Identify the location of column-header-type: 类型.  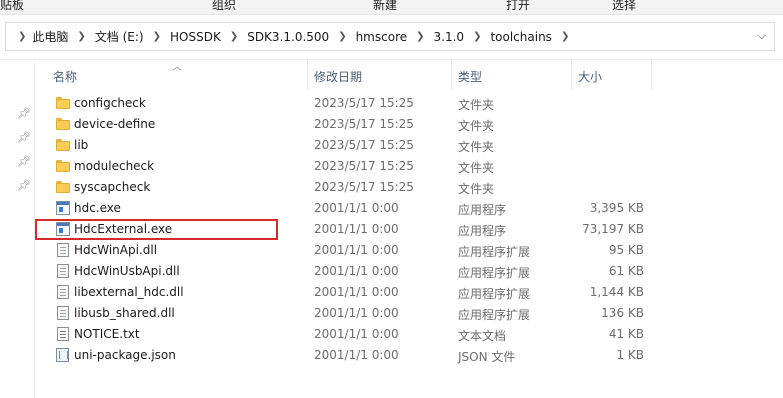
(470, 76).